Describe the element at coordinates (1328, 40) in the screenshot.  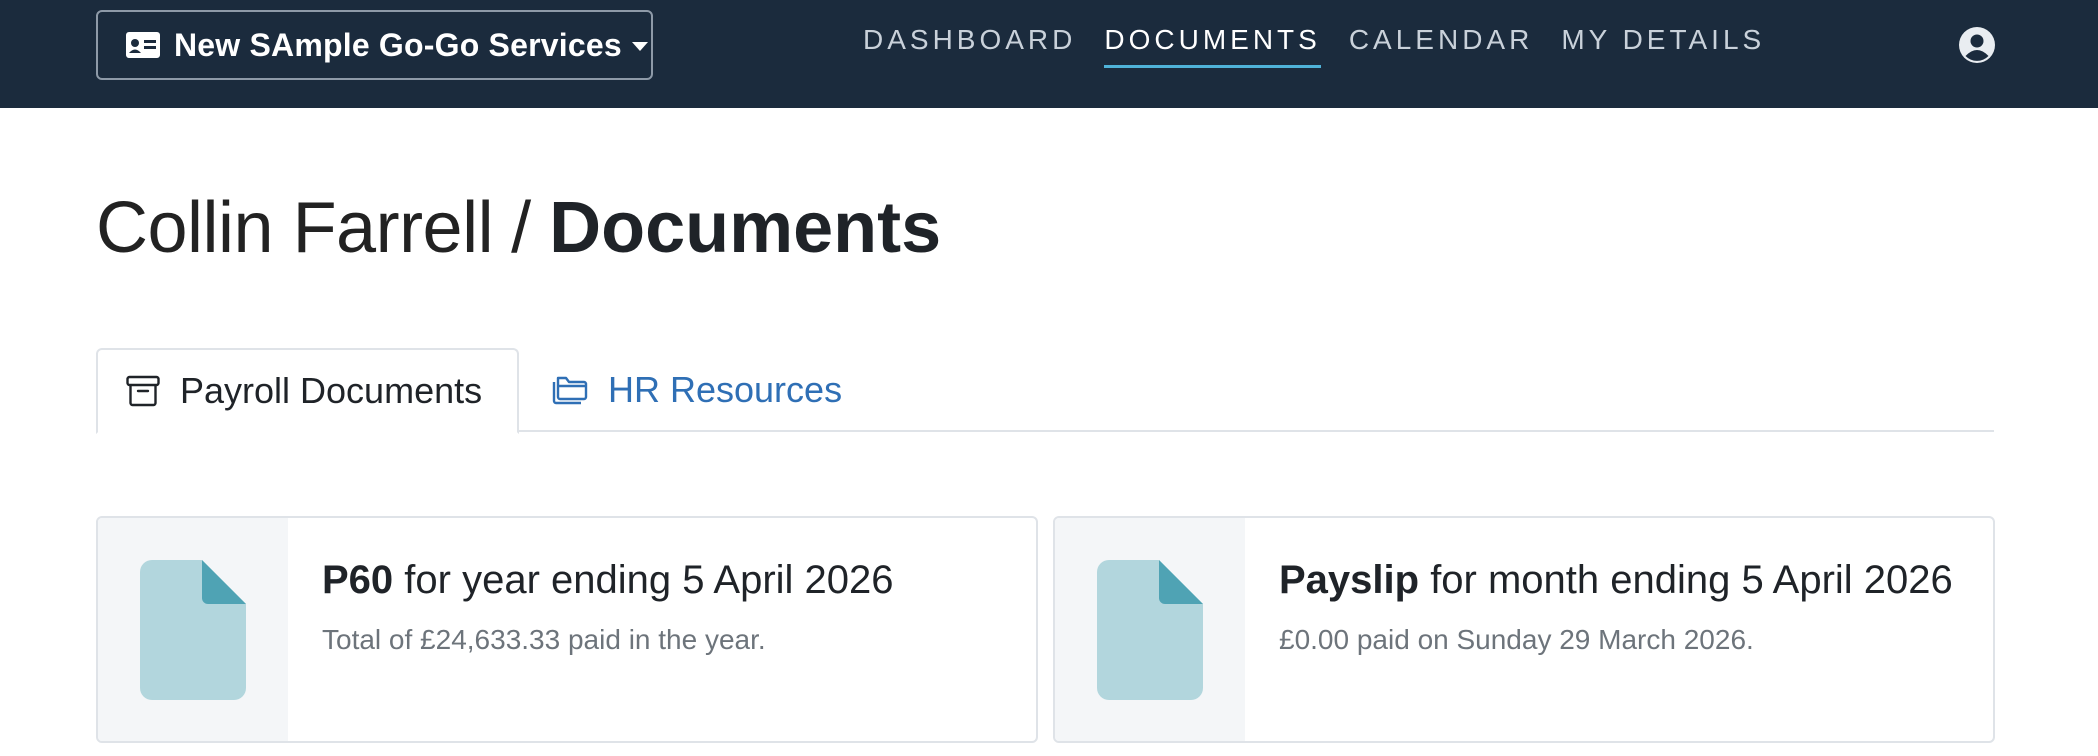
I see `main-nav: DASHBOARD DOCUMENTS CALENDAR MY DETAILS` at that location.